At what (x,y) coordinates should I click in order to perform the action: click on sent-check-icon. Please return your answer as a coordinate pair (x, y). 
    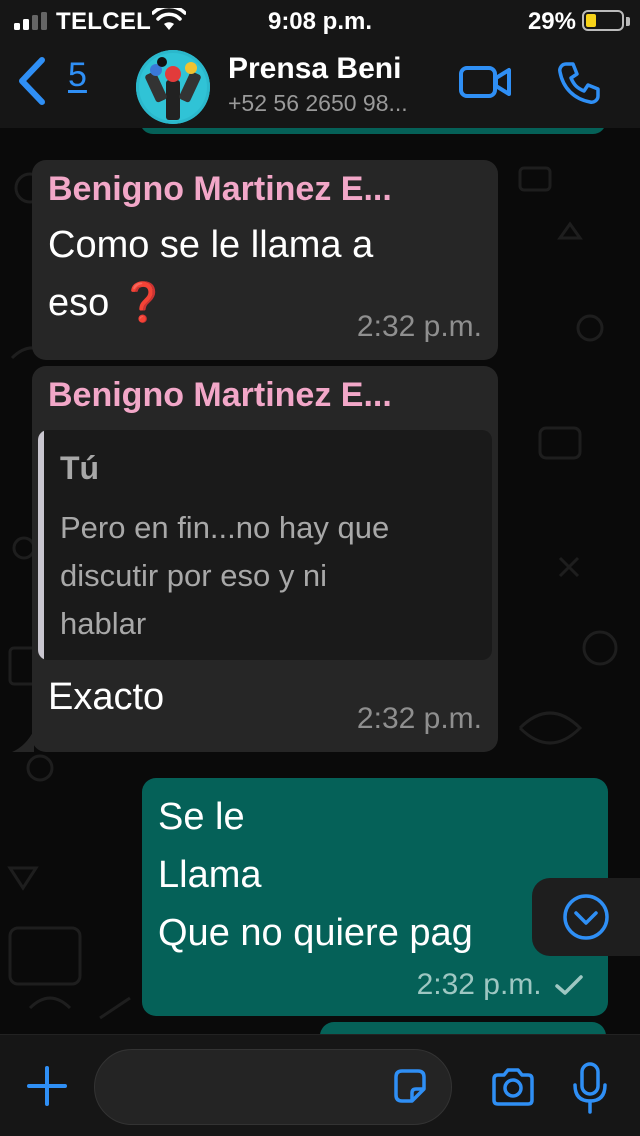
    Looking at the image, I should click on (569, 985).